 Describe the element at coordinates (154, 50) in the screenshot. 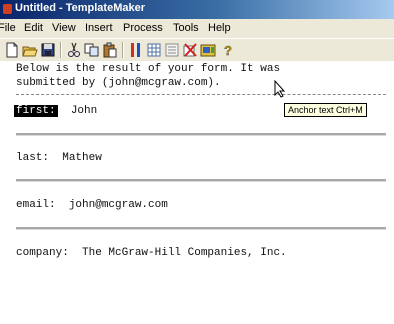

I see `insert-table-icon` at that location.